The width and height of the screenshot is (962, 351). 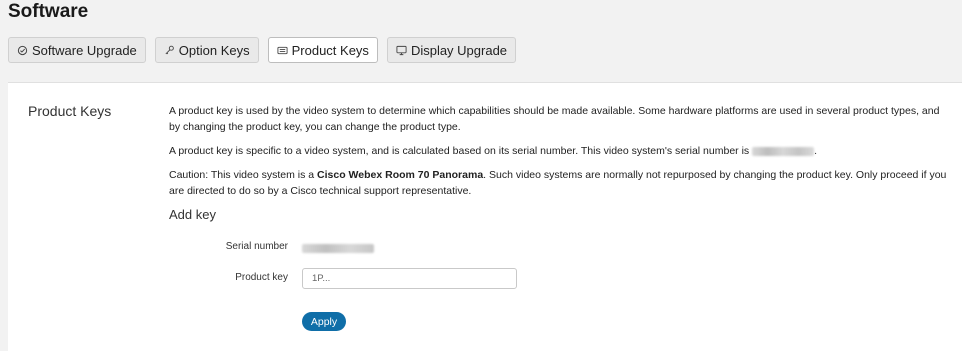 I want to click on device-model: Cisco Webex Room 70 Panorama, so click(x=400, y=175).